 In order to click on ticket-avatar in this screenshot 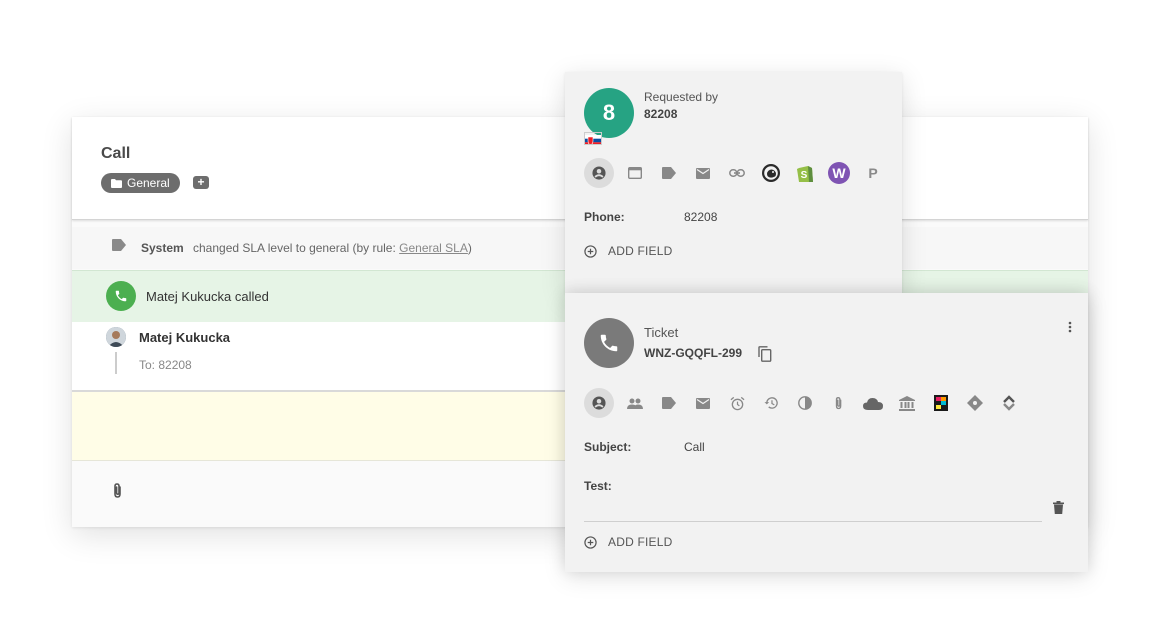, I will do `click(609, 343)`.